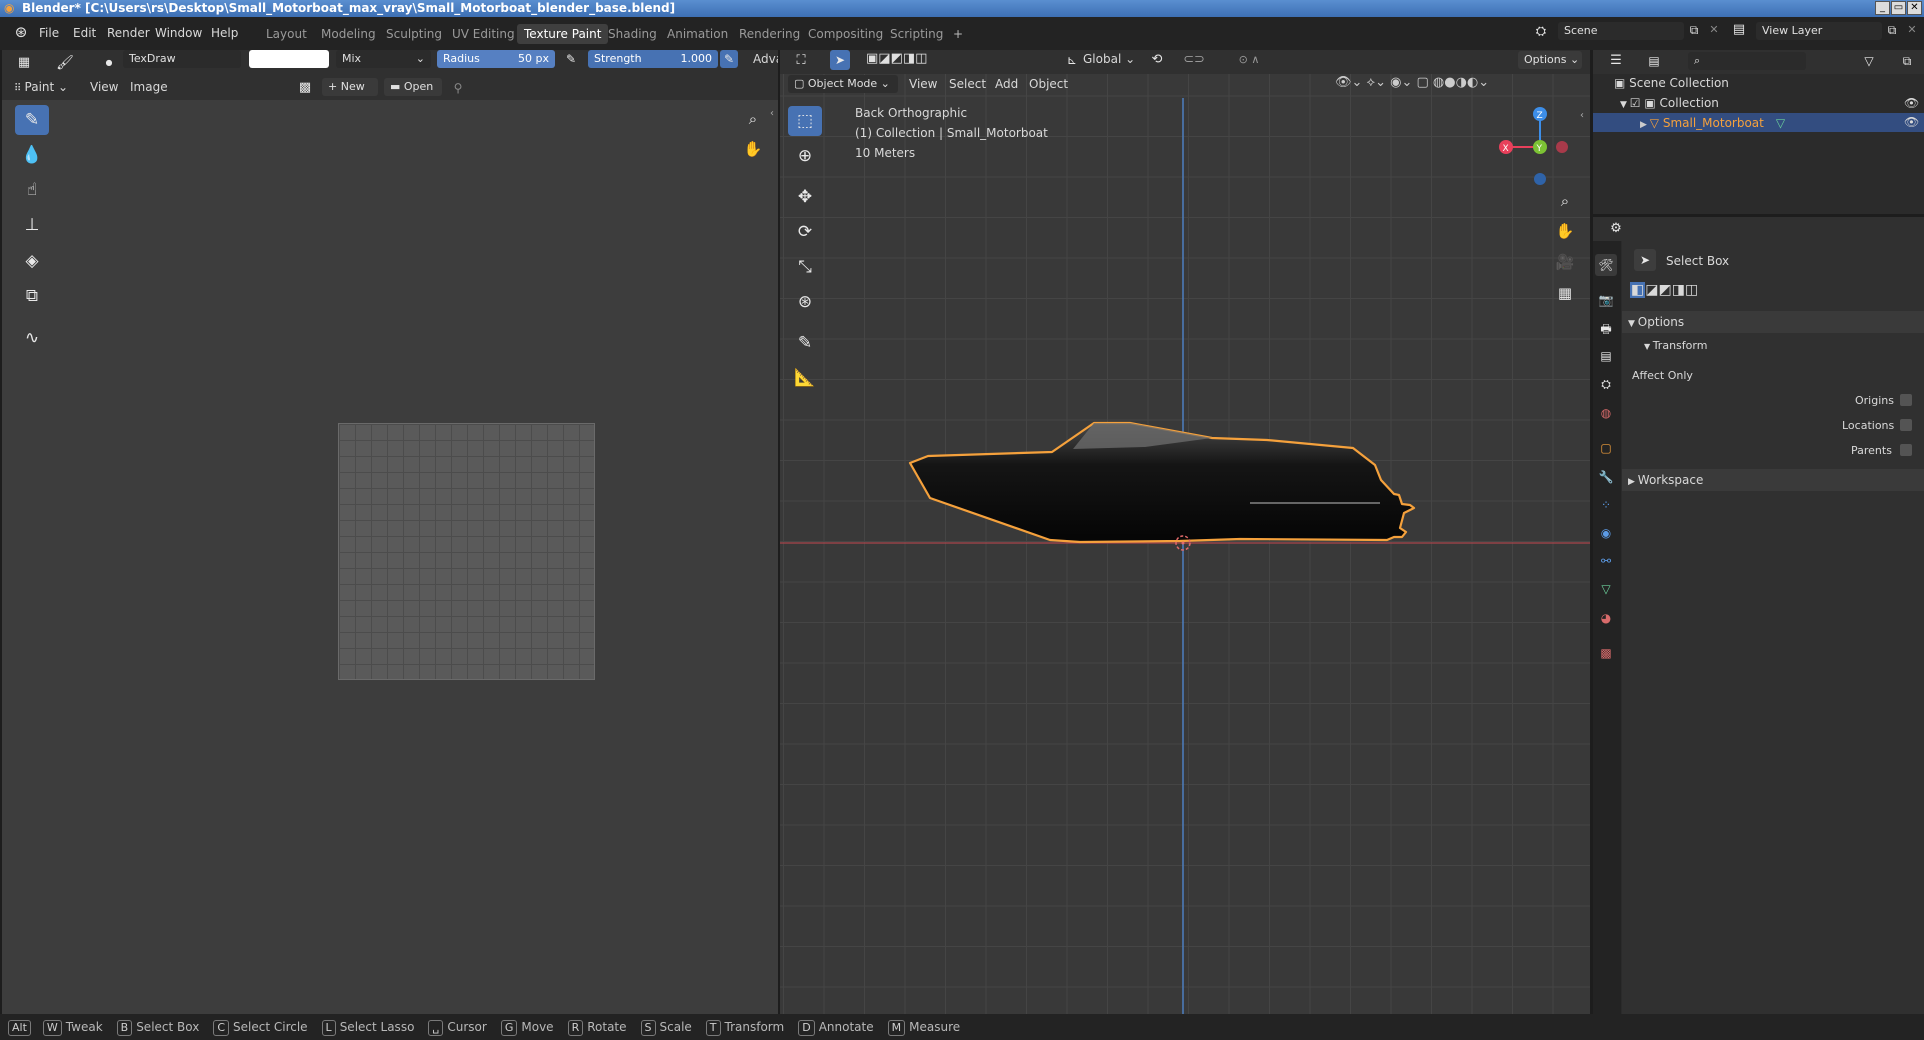 This screenshot has width=1924, height=1040. What do you see at coordinates (178, 33) in the screenshot?
I see `menu-window: Window` at bounding box center [178, 33].